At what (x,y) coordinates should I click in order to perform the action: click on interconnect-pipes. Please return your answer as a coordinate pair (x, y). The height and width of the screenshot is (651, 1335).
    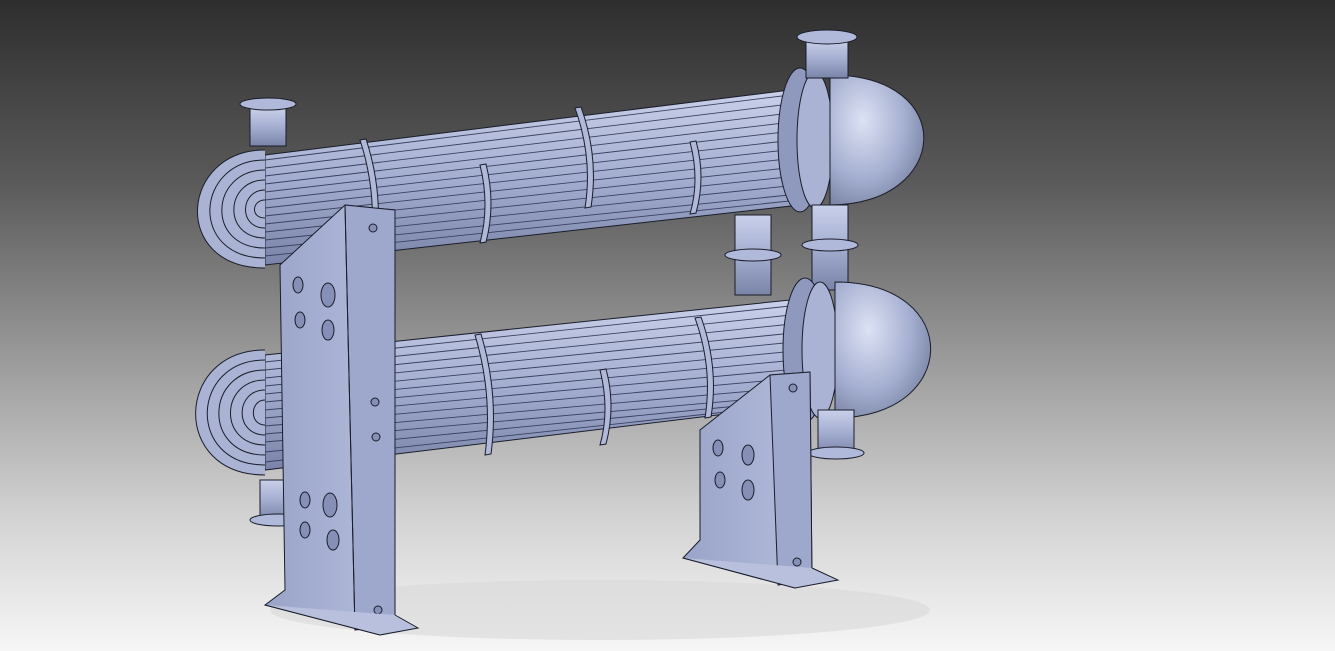
    Looking at the image, I should click on (791, 250).